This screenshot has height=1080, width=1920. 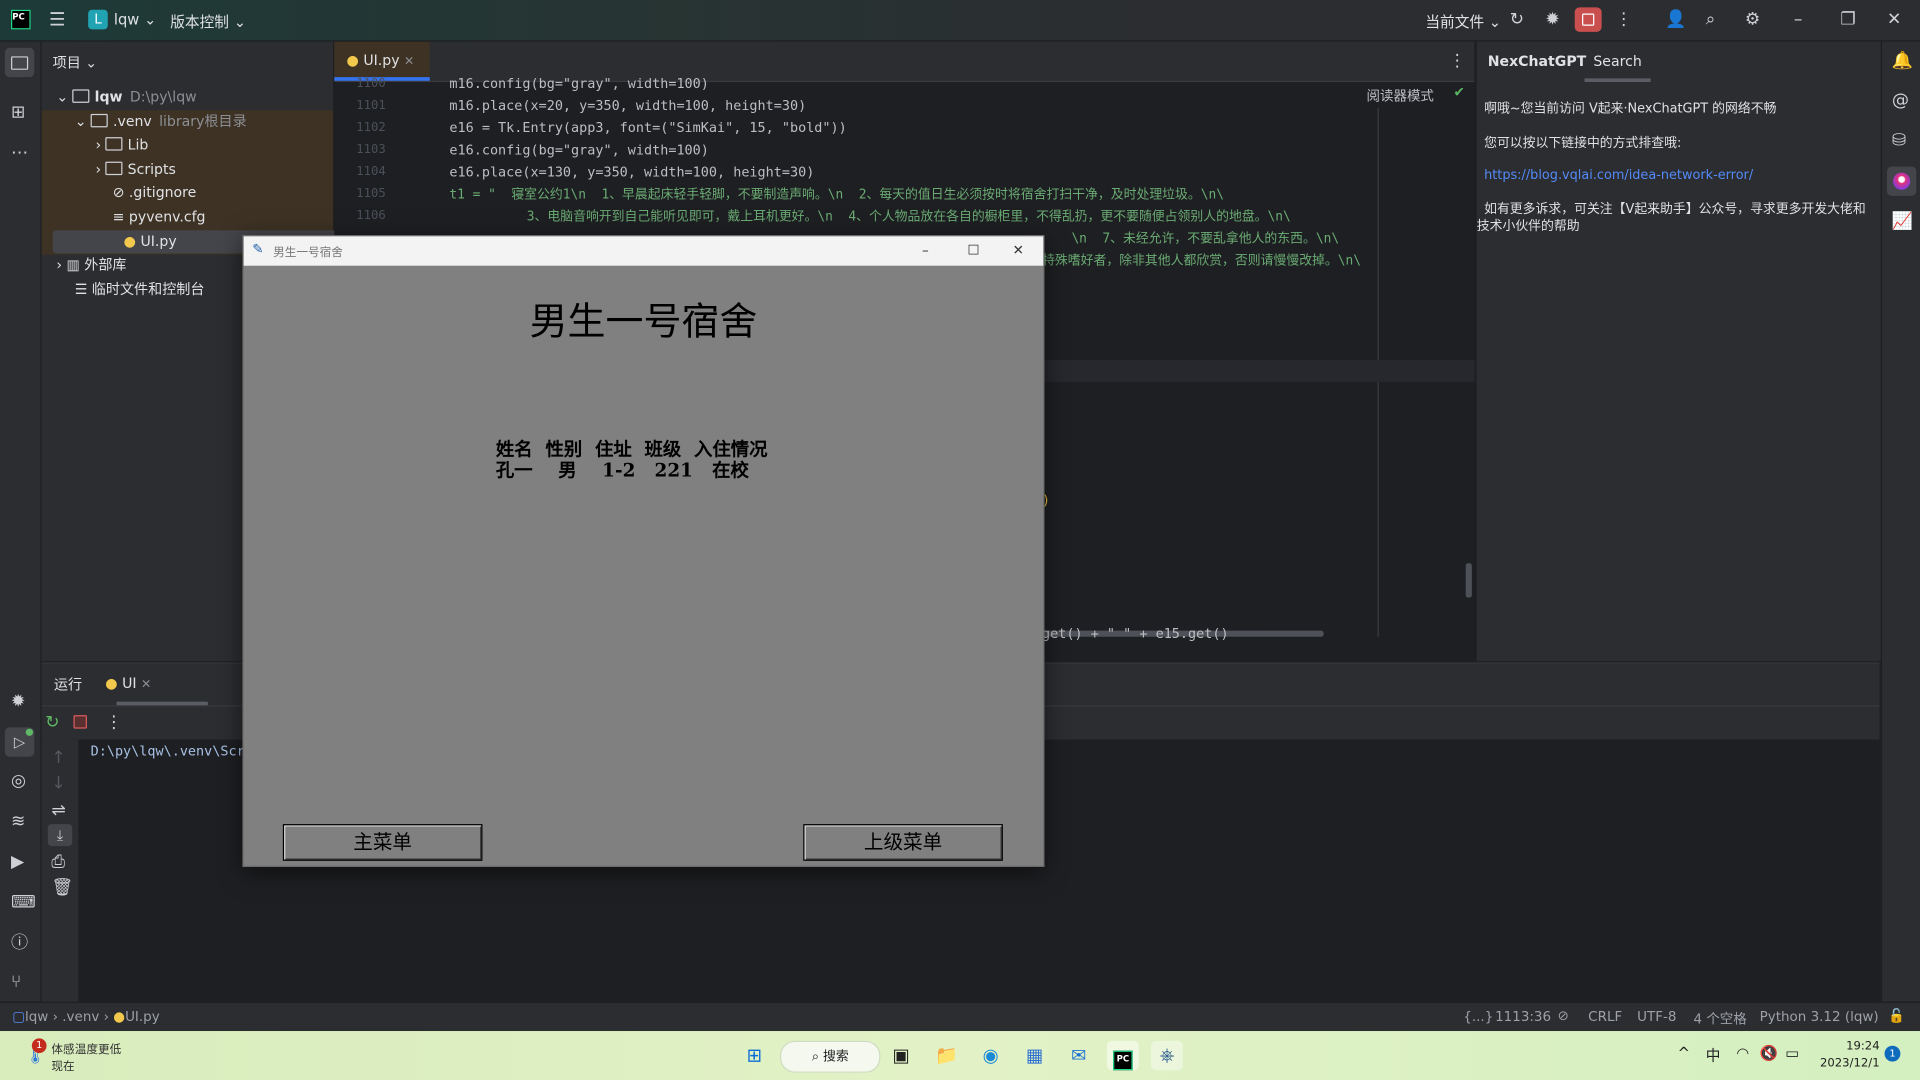 I want to click on wifi-icon: ◠, so click(x=1742, y=1052).